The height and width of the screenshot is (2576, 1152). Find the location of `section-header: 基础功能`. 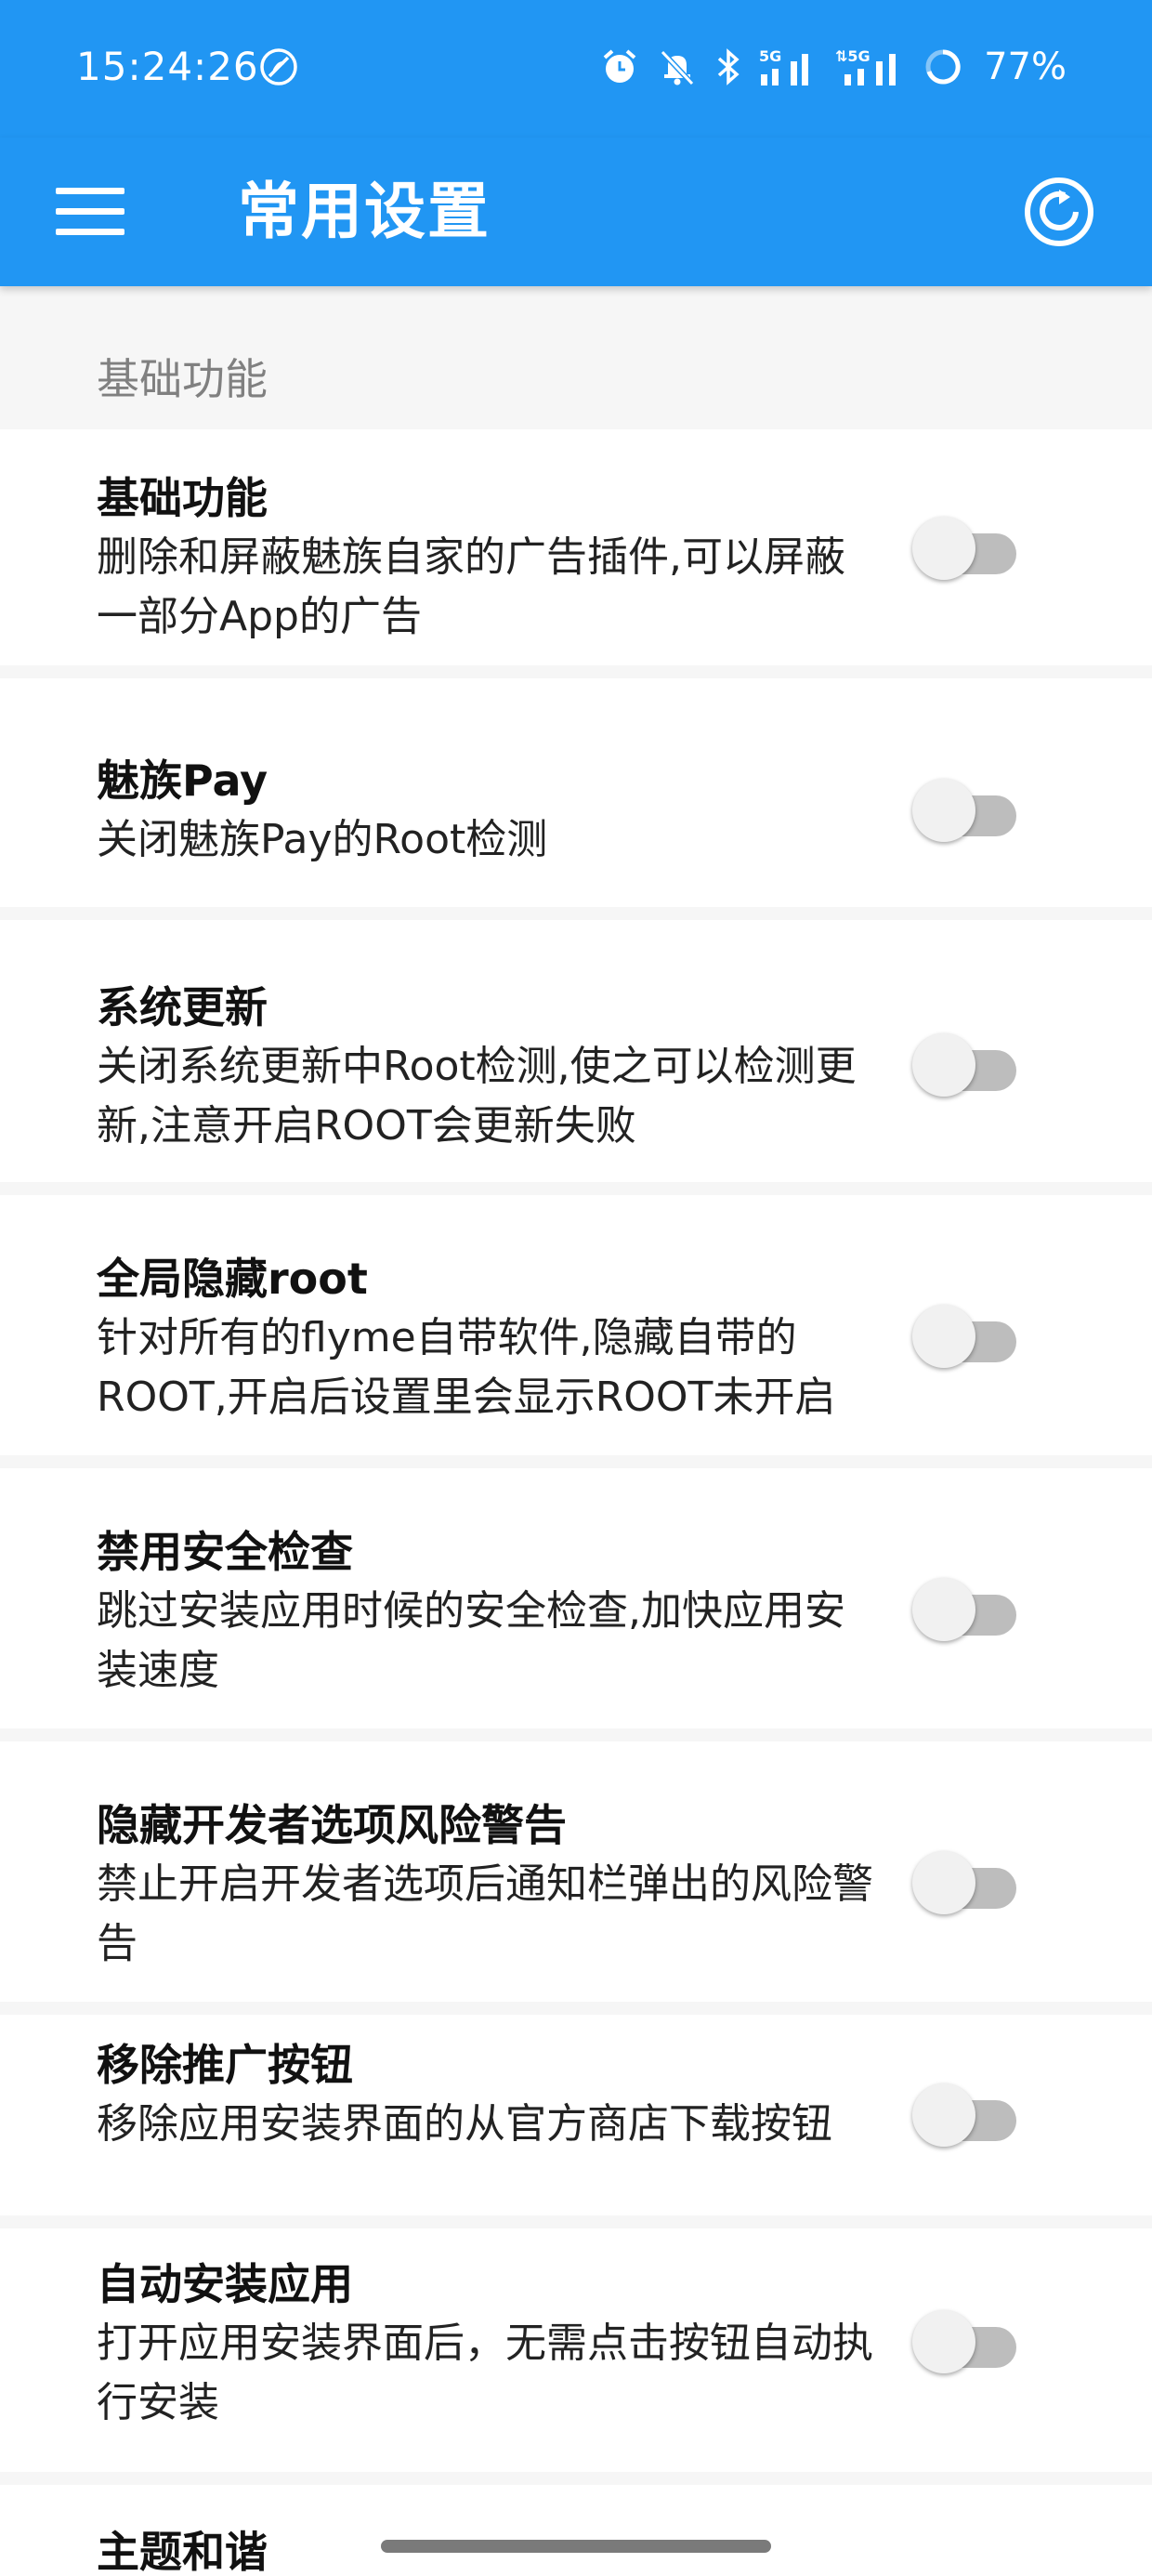

section-header: 基础功能 is located at coordinates (576, 357).